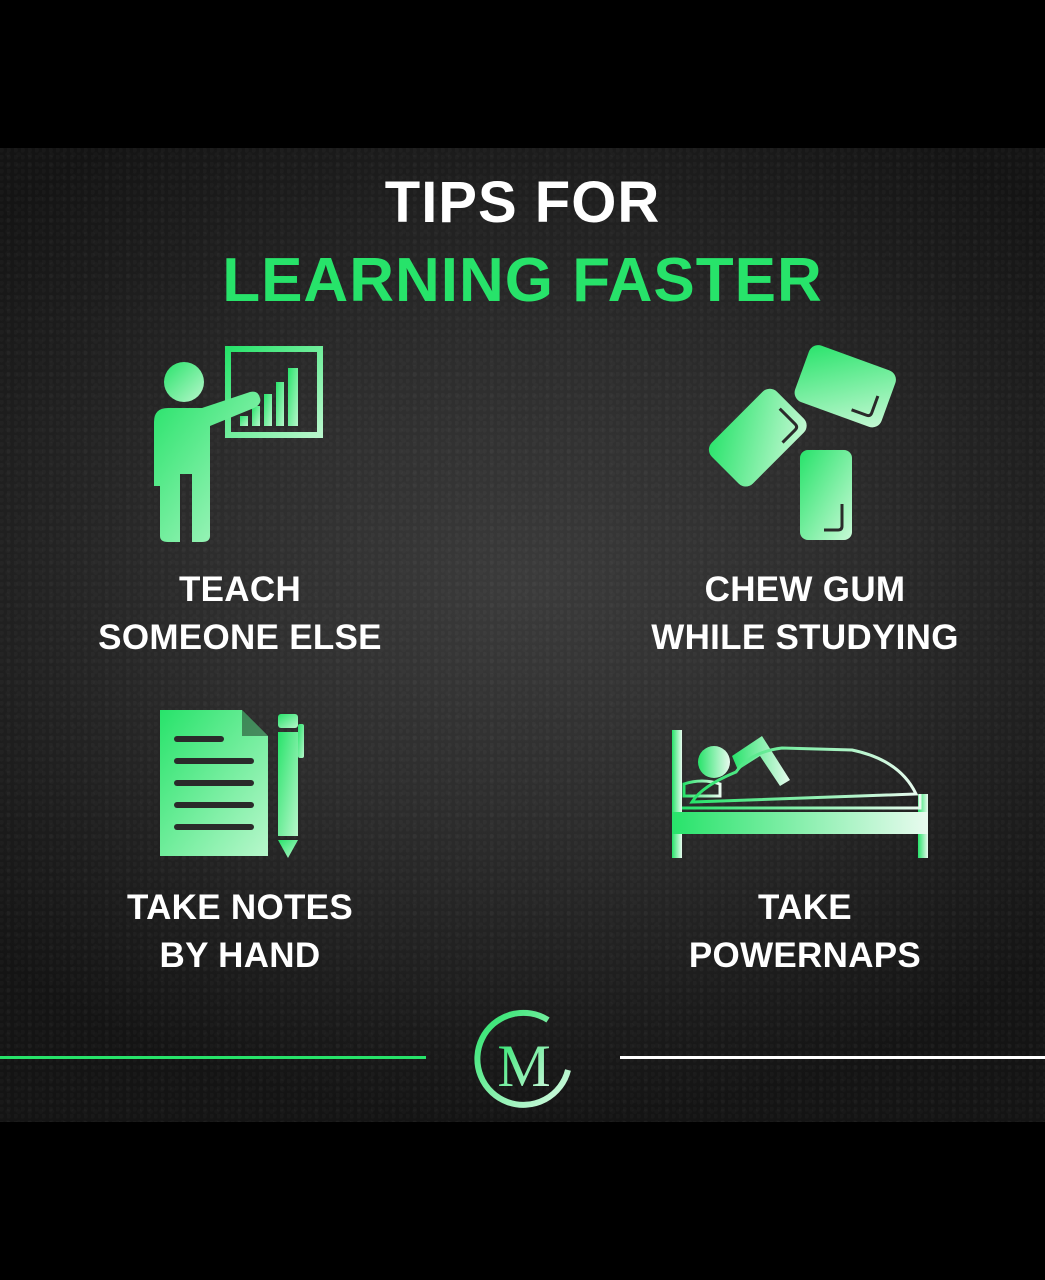 The width and height of the screenshot is (1045, 1280). I want to click on tip-line-1: TEACH, so click(240, 589).